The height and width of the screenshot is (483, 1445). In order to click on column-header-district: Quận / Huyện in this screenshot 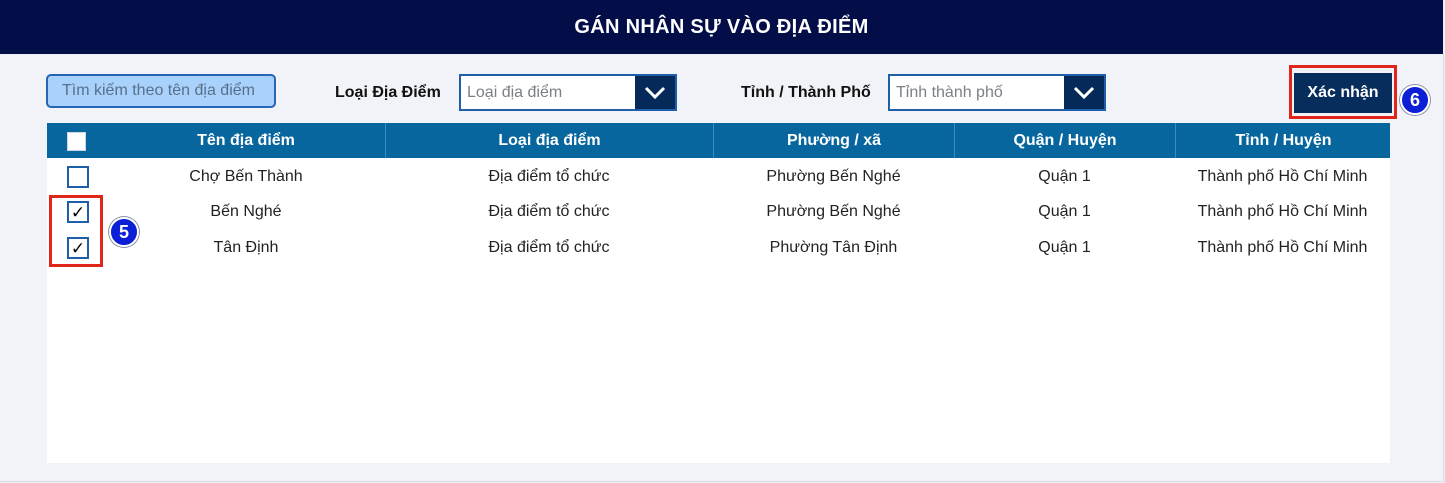, I will do `click(1064, 140)`.